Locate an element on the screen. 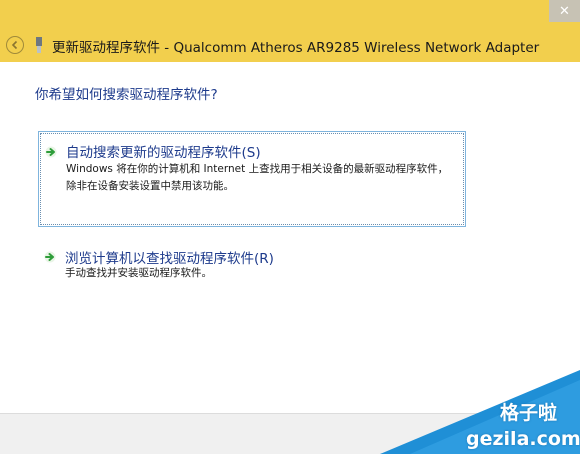  browse-computer-option: 浏览计算机以查找驱动程序软件(R) 手动查找并安装驱动程序软件。 is located at coordinates (252, 266).